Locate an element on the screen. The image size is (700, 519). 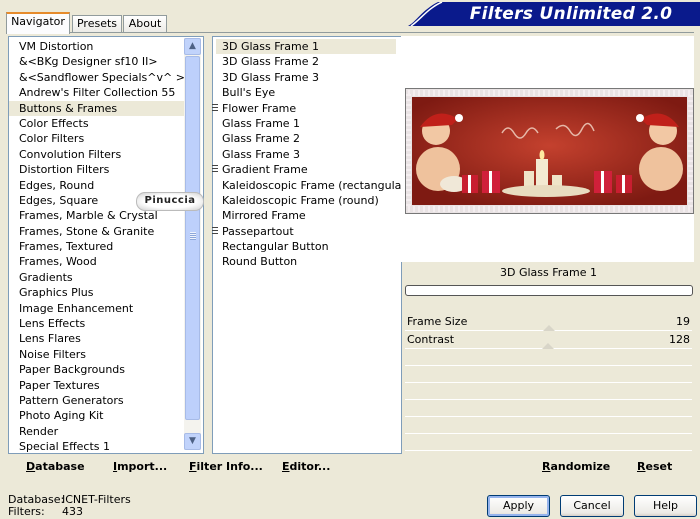
category-item: Andrew's Filter Collection 55 is located at coordinates (96, 92).